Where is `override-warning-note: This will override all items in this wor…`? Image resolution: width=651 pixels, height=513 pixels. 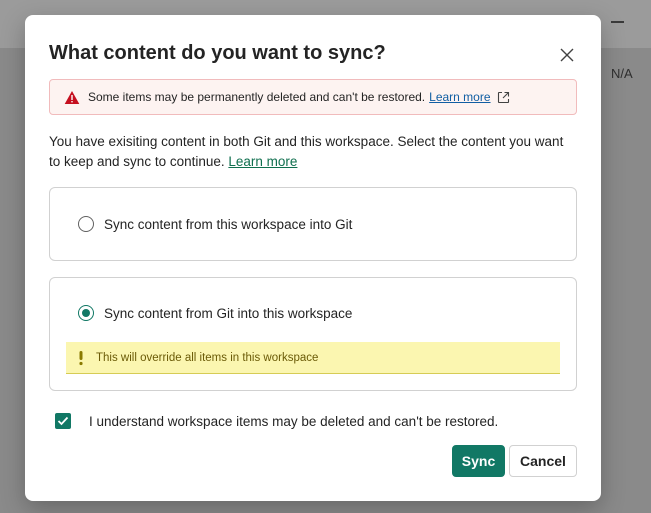
override-warning-note: This will override all items in this wor… is located at coordinates (313, 358).